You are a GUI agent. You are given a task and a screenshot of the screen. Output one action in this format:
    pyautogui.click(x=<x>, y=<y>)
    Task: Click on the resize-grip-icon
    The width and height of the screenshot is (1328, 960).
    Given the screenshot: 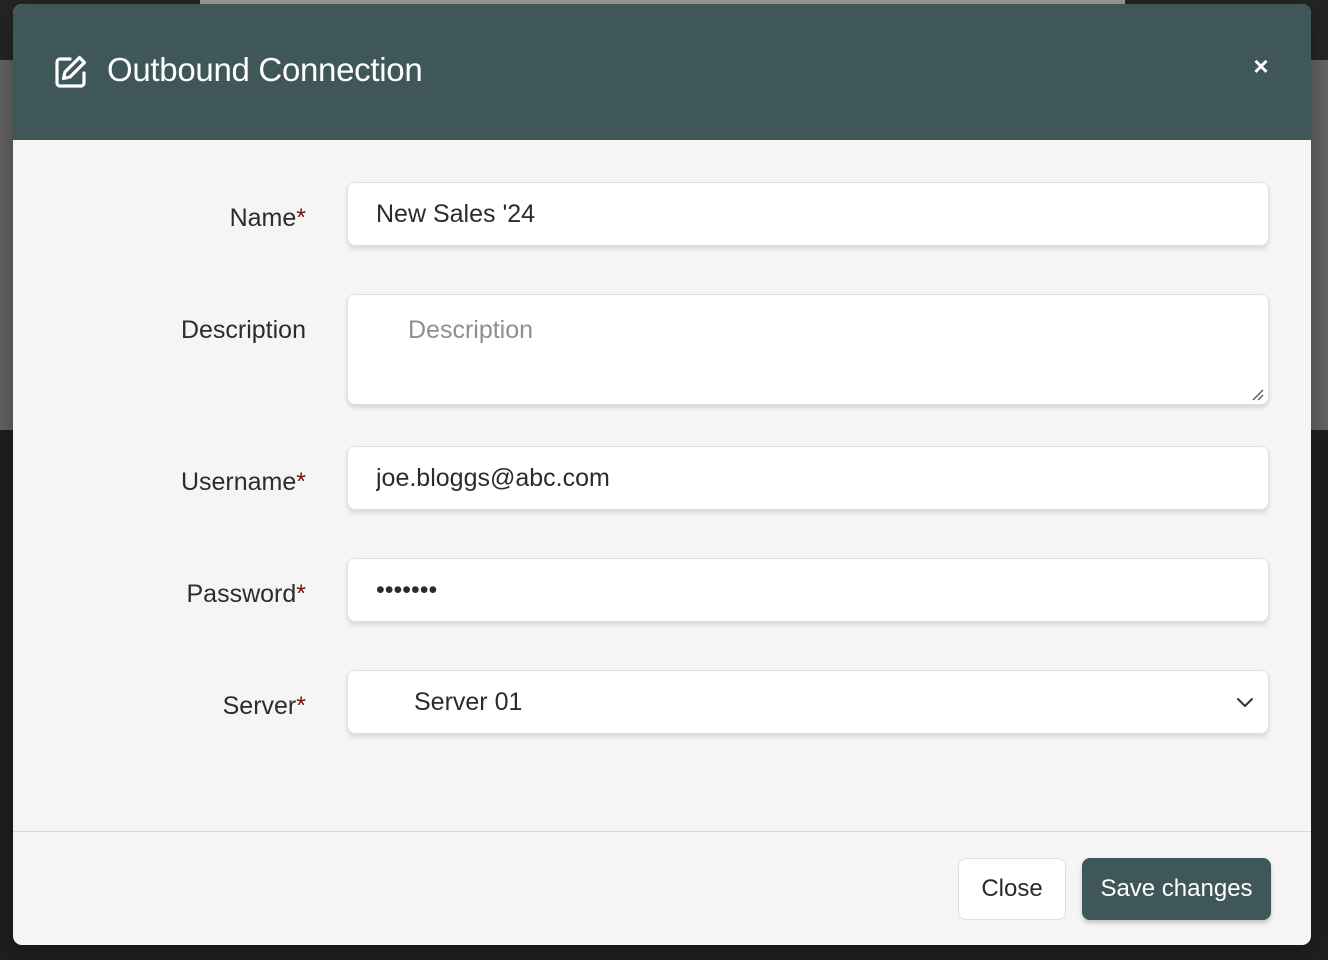 What is the action you would take?
    pyautogui.click(x=1257, y=394)
    